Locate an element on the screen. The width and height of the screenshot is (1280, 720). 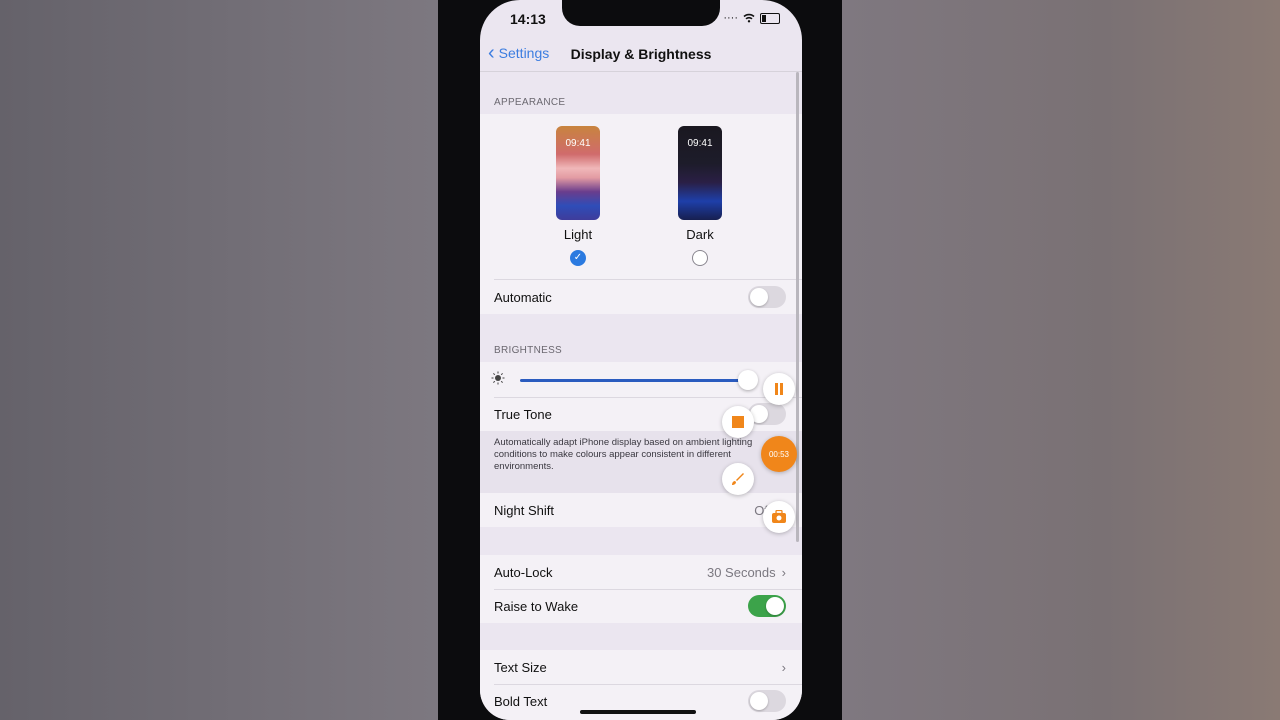
navigation-bar: ‹ Settings Display & Brightness is located at coordinates (641, 54).